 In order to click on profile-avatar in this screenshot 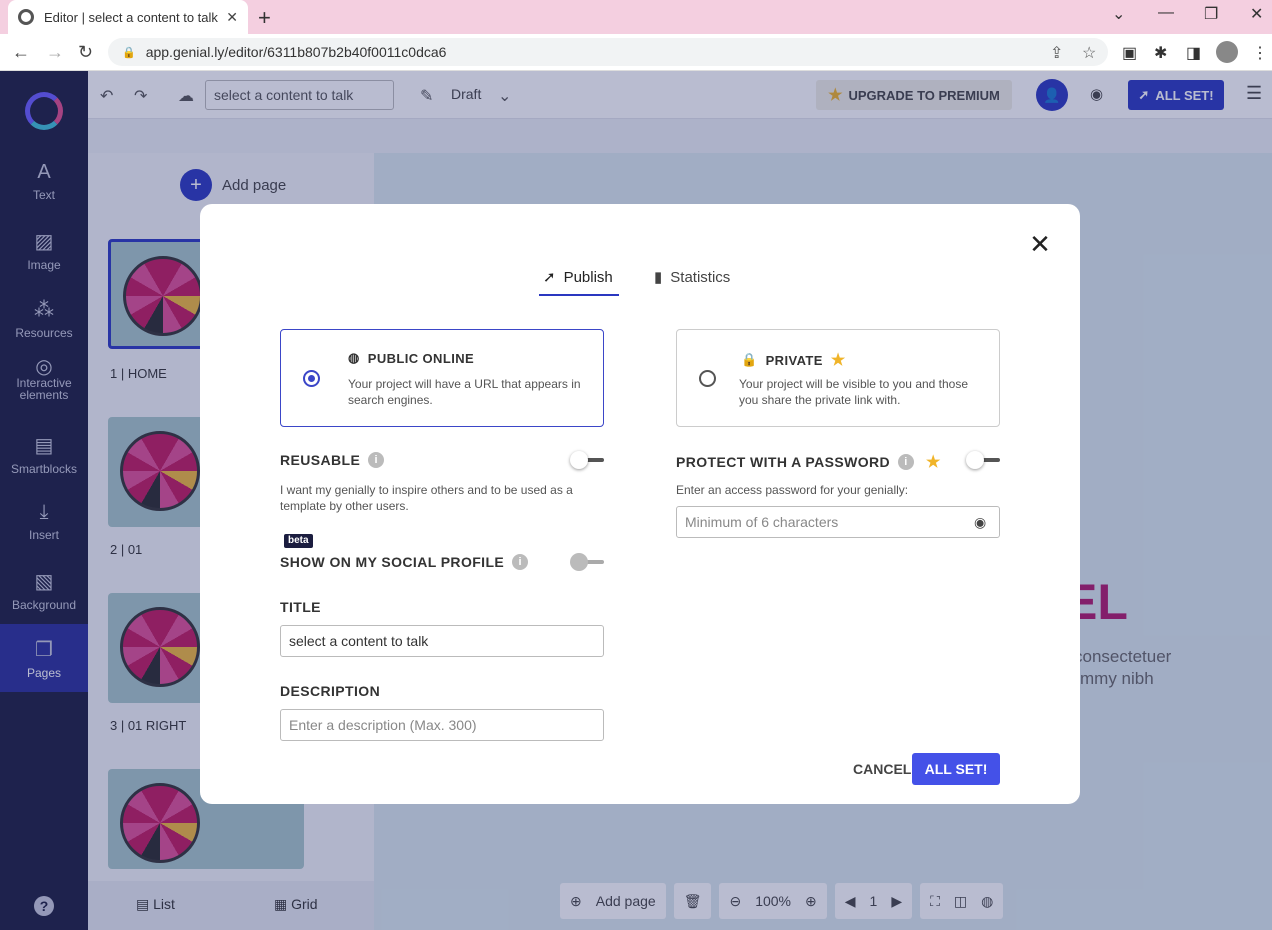, I will do `click(1227, 52)`.